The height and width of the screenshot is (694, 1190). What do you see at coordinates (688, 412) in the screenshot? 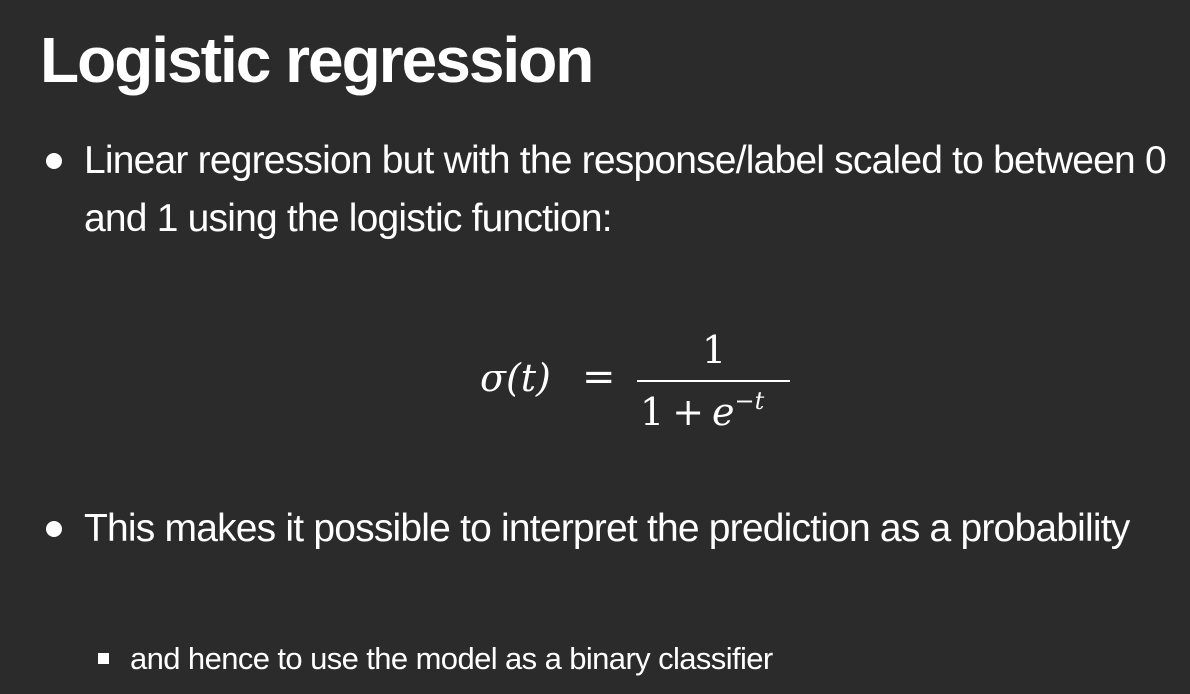
I see `denominator-plus: +` at bounding box center [688, 412].